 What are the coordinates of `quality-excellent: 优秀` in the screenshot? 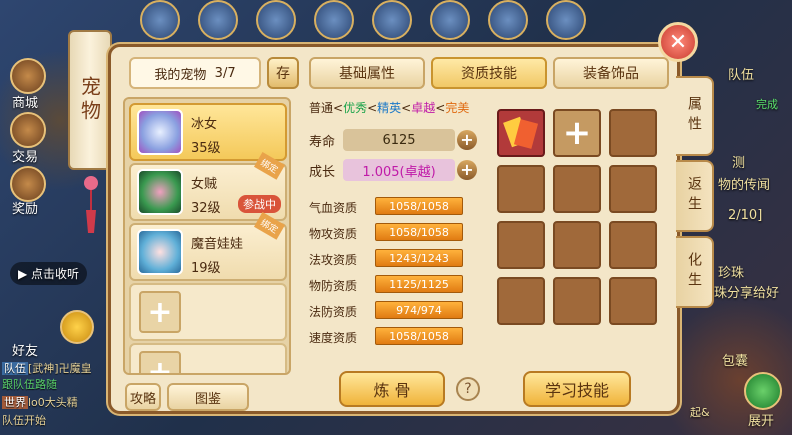 It's located at (355, 108).